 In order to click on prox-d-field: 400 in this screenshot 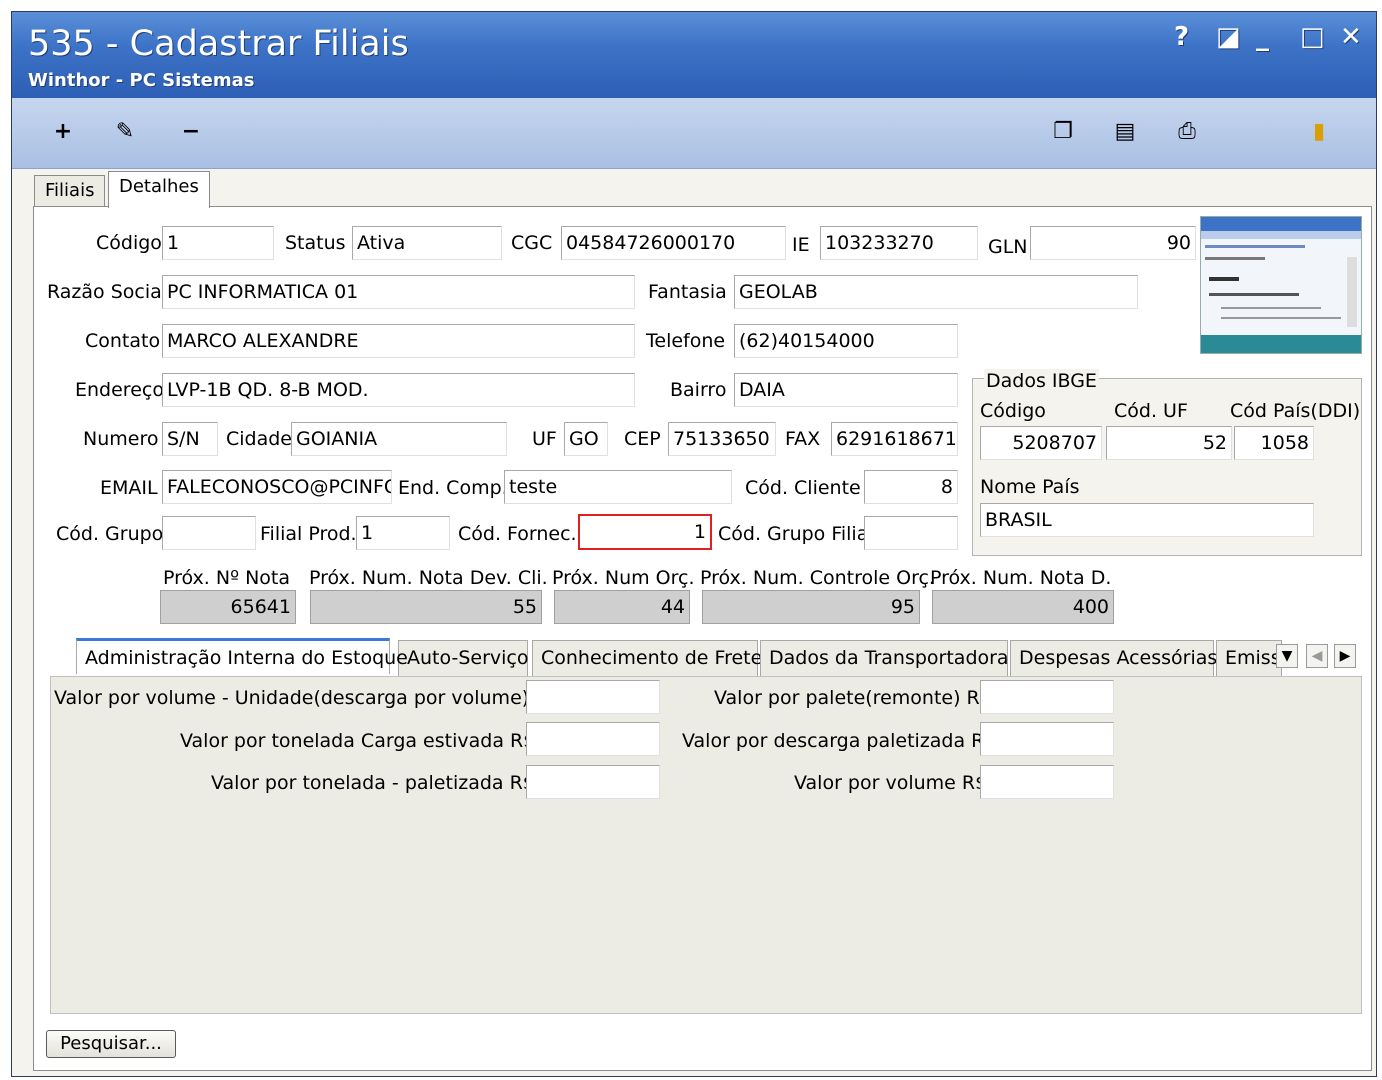, I will do `click(1023, 607)`.